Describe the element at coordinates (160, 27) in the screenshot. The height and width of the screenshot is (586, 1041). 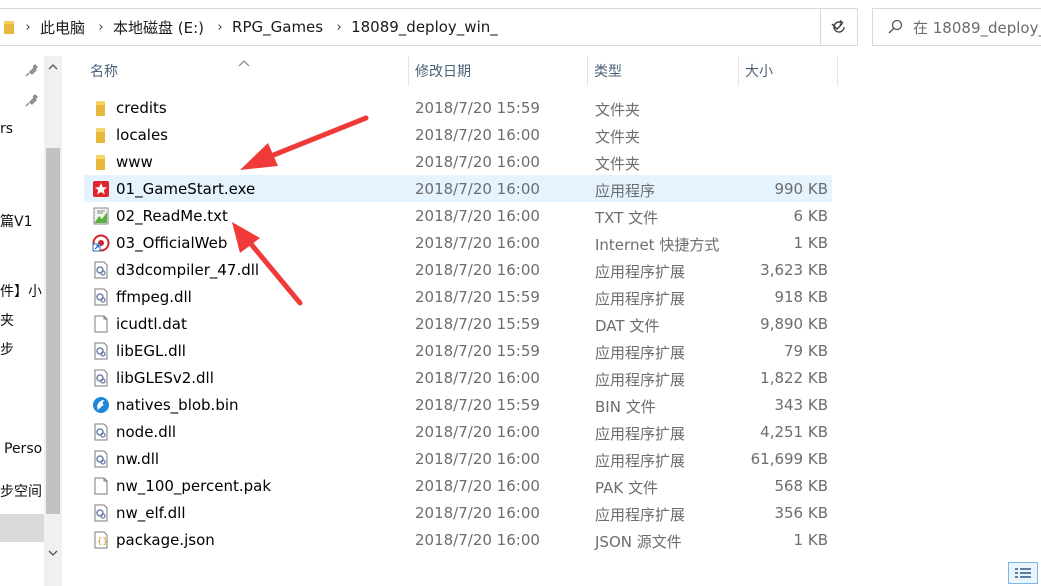
I see `breadcrumb-local-disk: 本地磁盘 (E:)` at that location.